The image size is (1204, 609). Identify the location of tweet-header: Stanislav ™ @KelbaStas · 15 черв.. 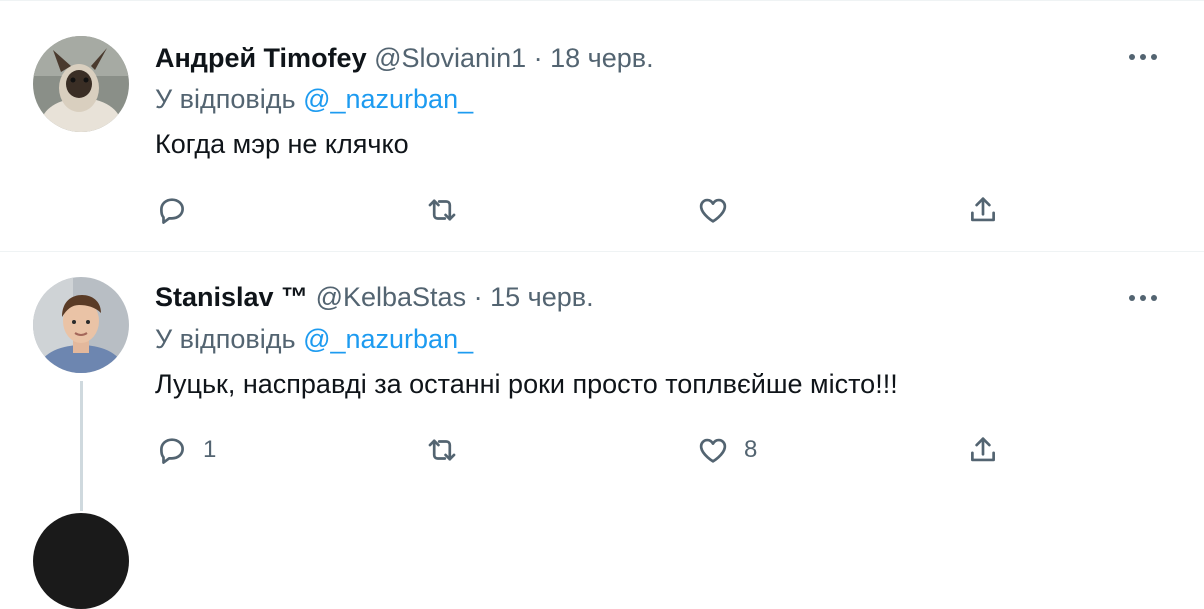
(374, 297).